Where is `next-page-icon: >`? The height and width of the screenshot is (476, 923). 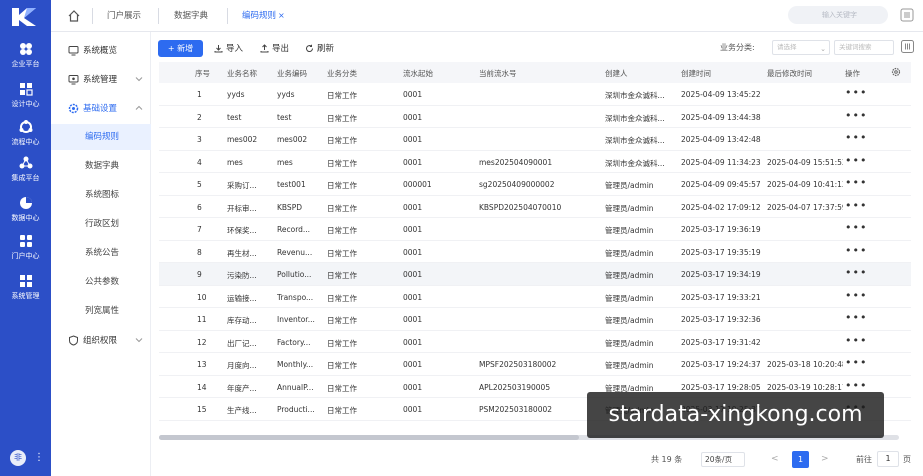 next-page-icon: > is located at coordinates (825, 459).